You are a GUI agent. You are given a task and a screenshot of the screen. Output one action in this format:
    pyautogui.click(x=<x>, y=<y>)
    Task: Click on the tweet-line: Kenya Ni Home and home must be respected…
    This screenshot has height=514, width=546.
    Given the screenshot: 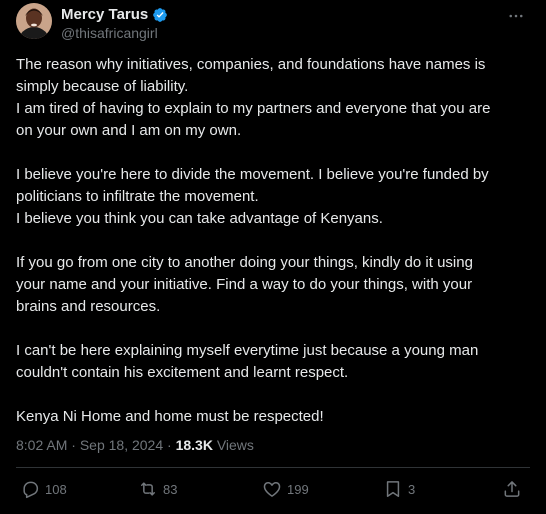 What is the action you would take?
    pyautogui.click(x=170, y=416)
    